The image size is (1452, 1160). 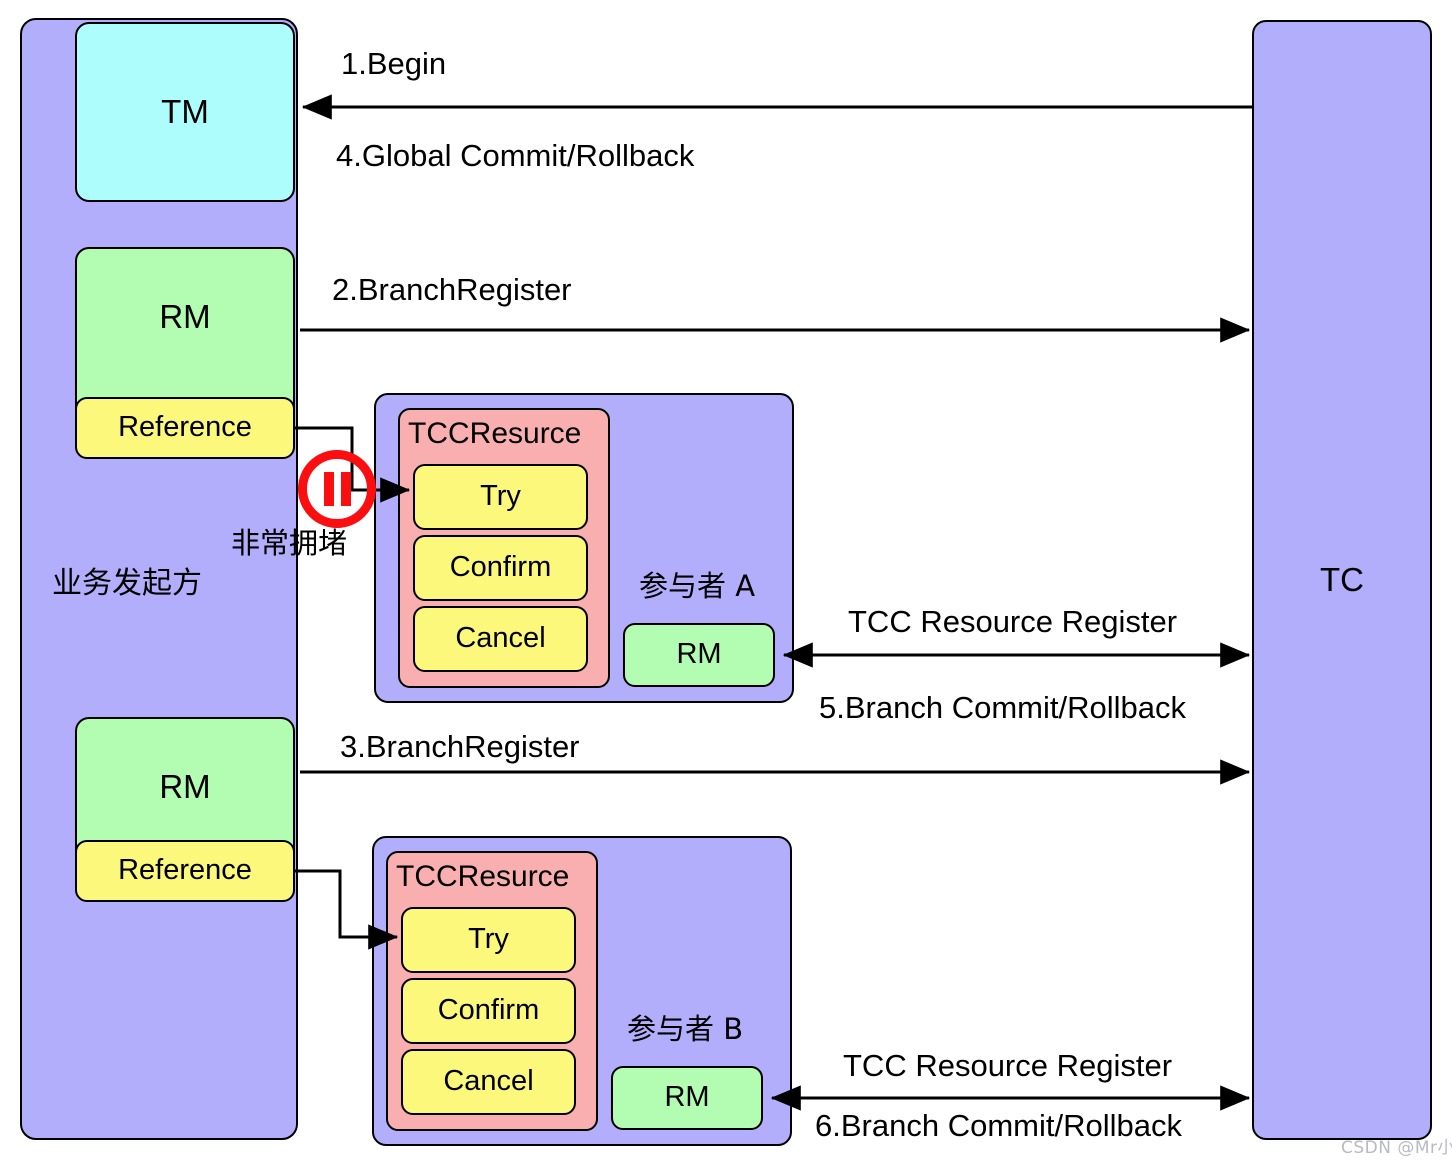 I want to click on reference-top-label: Reference, so click(x=185, y=427).